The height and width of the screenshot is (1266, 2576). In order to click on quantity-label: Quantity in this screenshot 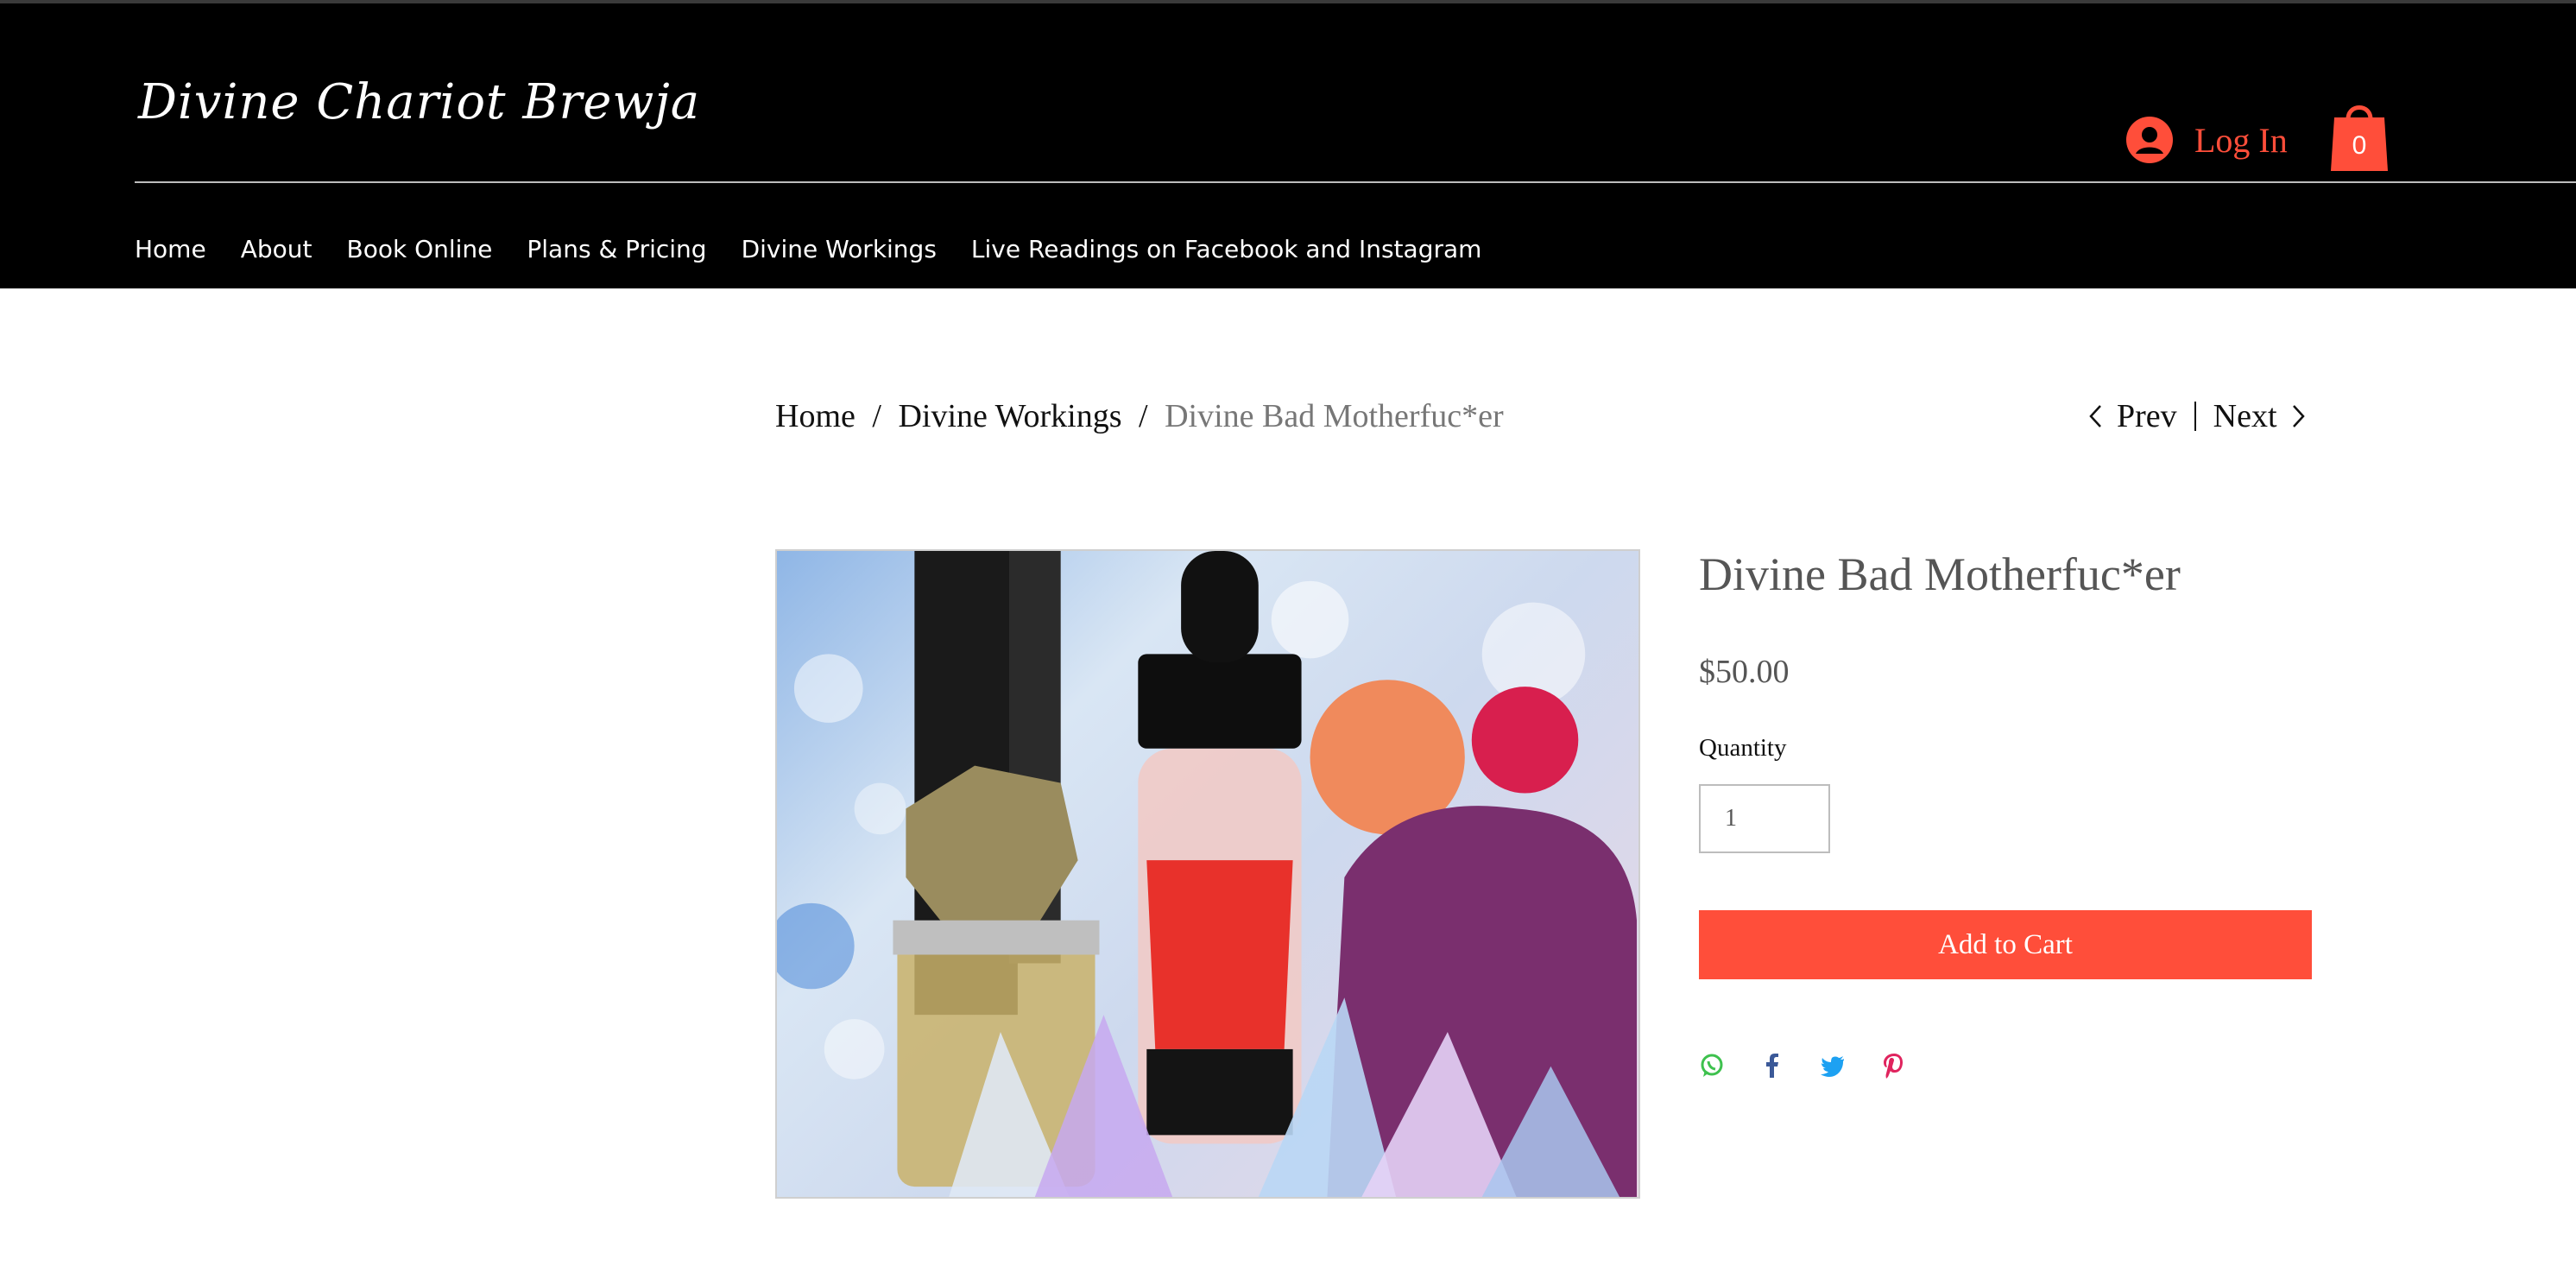, I will do `click(1743, 748)`.